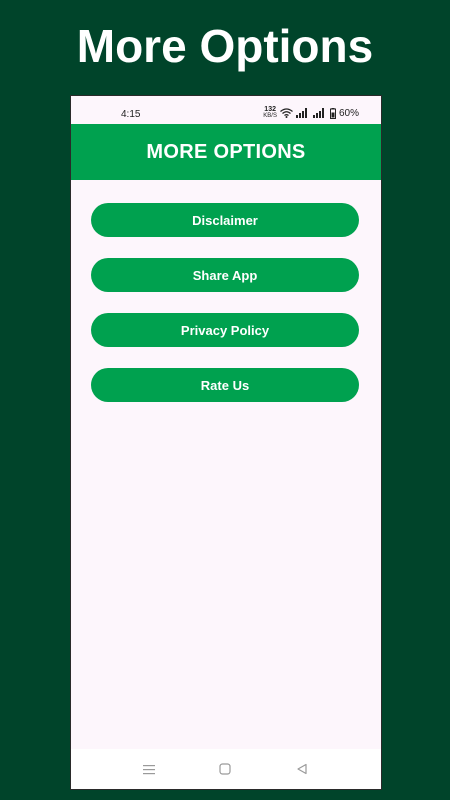 Image resolution: width=450 pixels, height=800 pixels. Describe the element at coordinates (225, 330) in the screenshot. I see `privacy-policy-button: Privacy Policy` at that location.